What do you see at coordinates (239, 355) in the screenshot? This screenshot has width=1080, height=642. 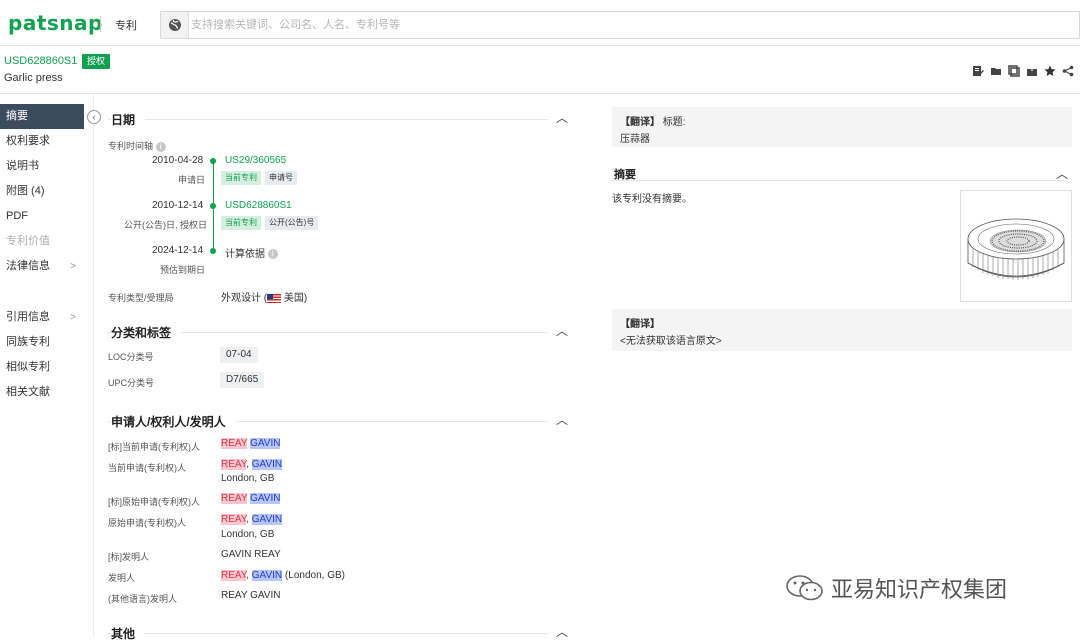 I see `loc-value: 07-04` at bounding box center [239, 355].